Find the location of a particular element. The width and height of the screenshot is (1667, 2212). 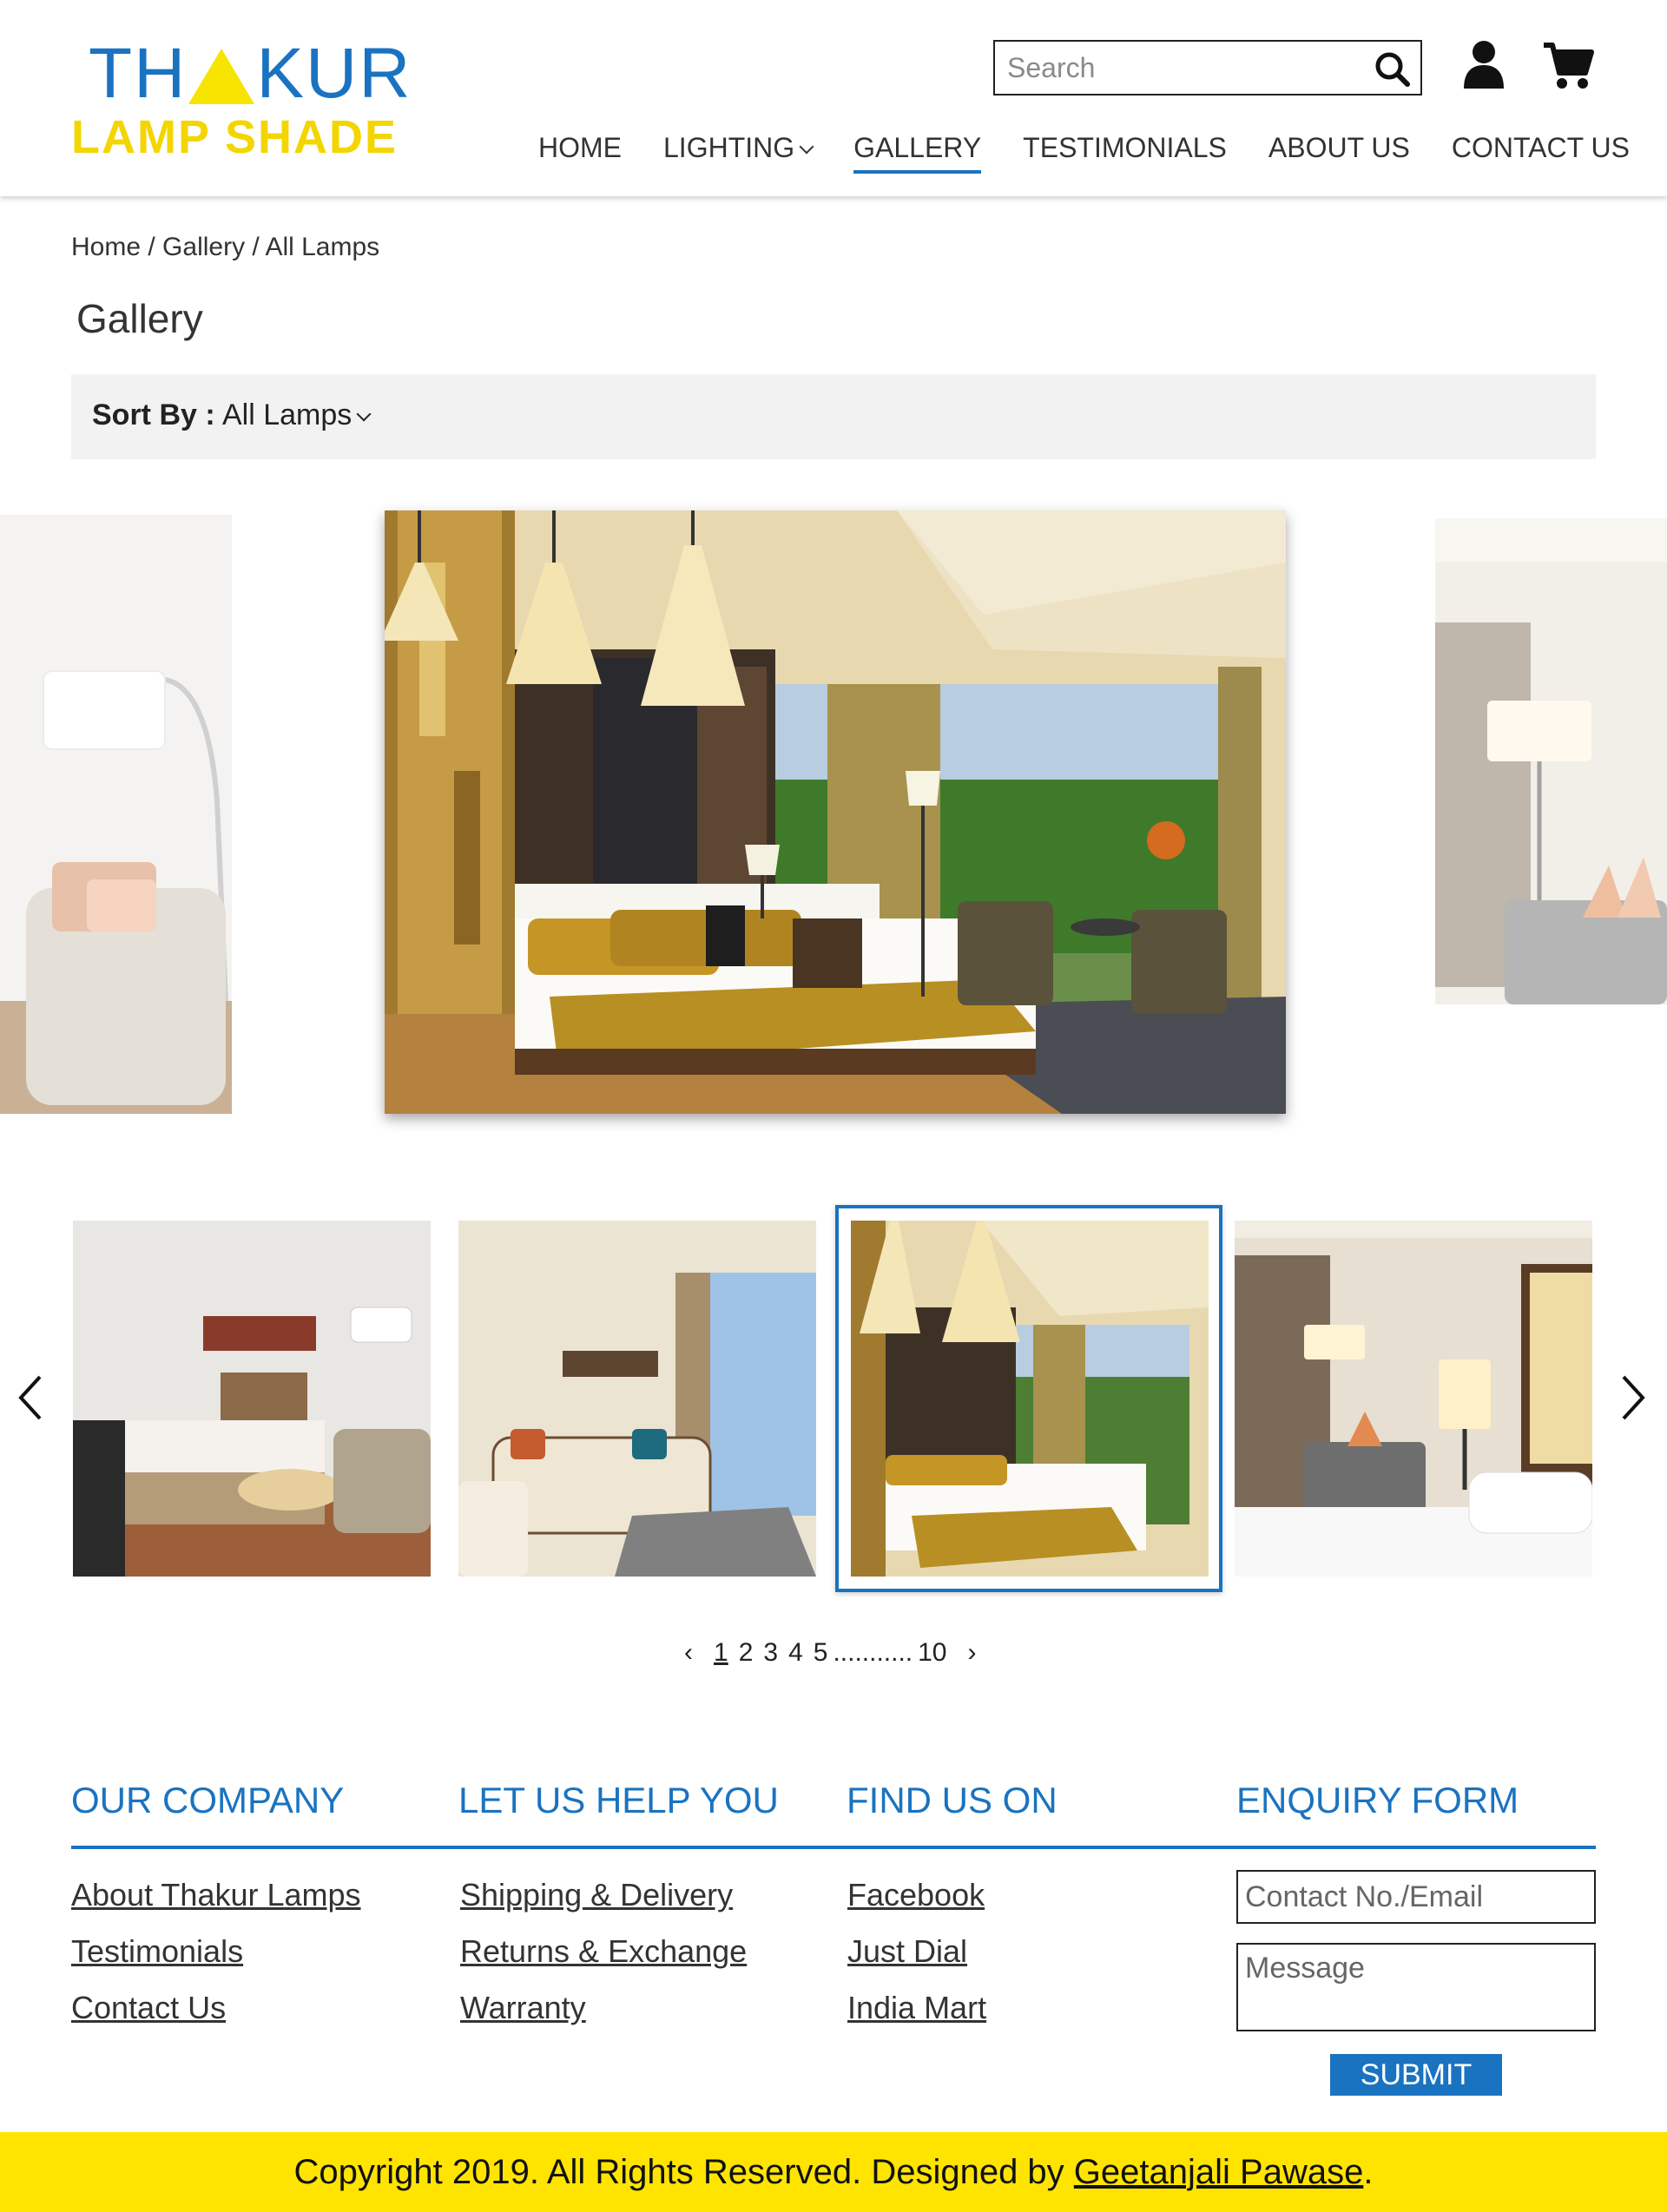

brand-logo: TH KUR LAMP SHADE is located at coordinates (249, 100).